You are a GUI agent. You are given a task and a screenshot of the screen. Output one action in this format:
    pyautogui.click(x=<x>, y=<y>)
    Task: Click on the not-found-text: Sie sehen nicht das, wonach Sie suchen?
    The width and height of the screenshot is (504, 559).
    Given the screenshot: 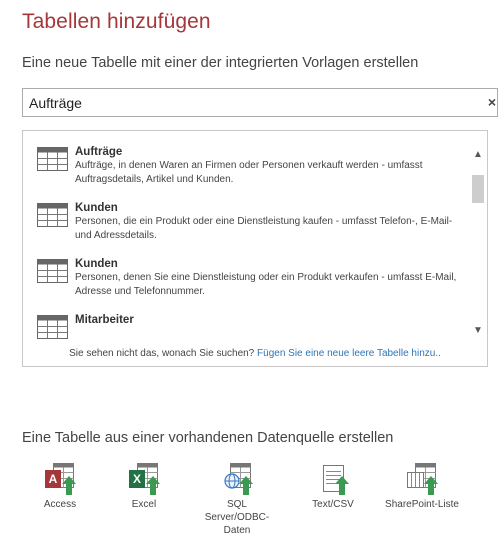 What is the action you would take?
    pyautogui.click(x=162, y=353)
    